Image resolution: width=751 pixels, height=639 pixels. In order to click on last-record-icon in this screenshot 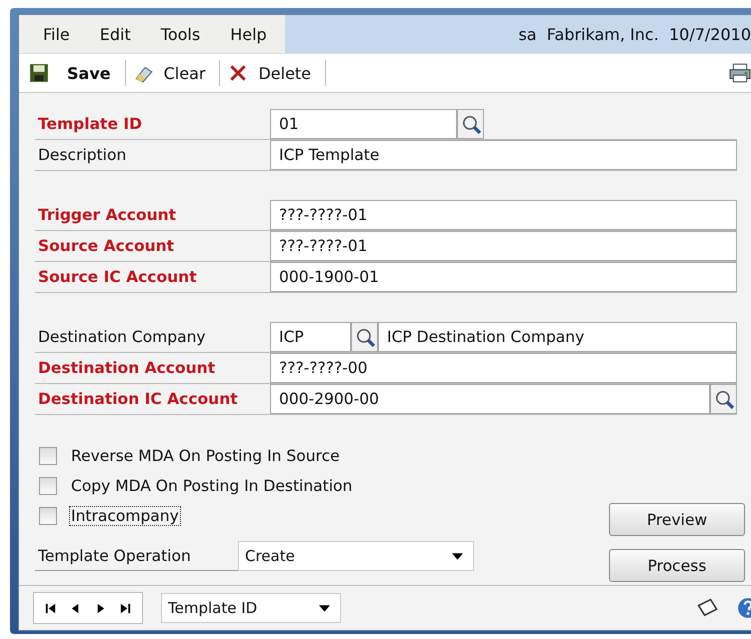, I will do `click(125, 608)`.